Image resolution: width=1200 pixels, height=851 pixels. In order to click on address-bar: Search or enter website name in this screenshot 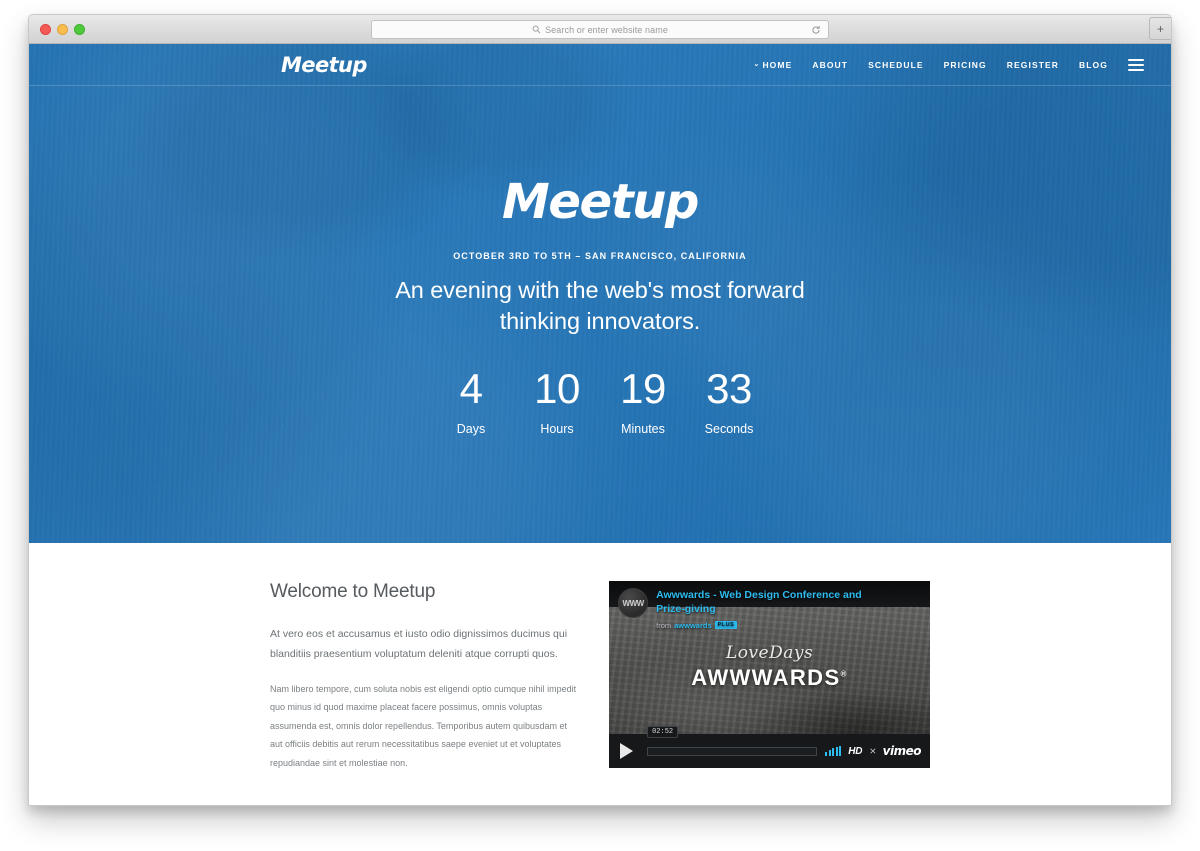, I will do `click(600, 29)`.